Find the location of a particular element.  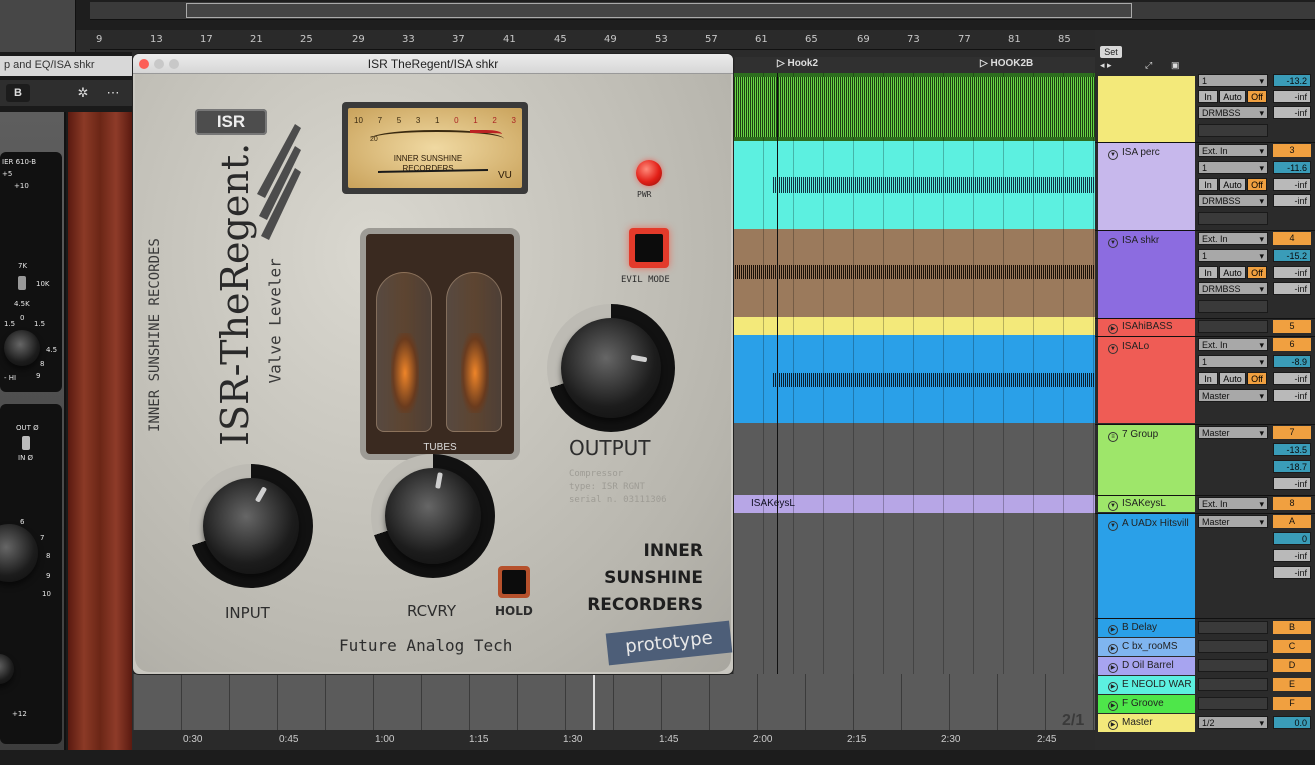

return-header-a: ▼ A UADx Hitsvill is located at coordinates (1146, 566).